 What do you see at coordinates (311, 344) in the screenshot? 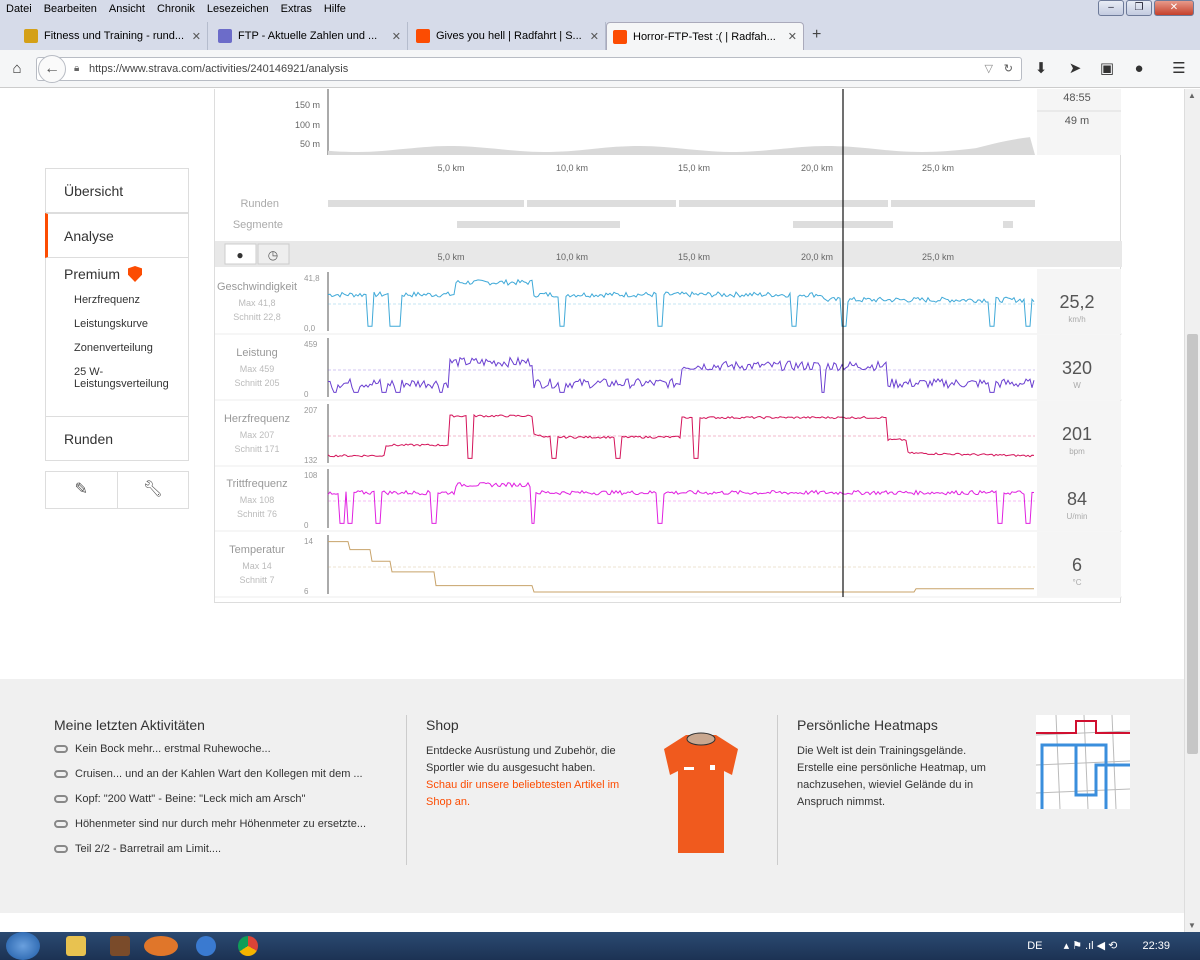
I see `stream-axis-top: 459` at bounding box center [311, 344].